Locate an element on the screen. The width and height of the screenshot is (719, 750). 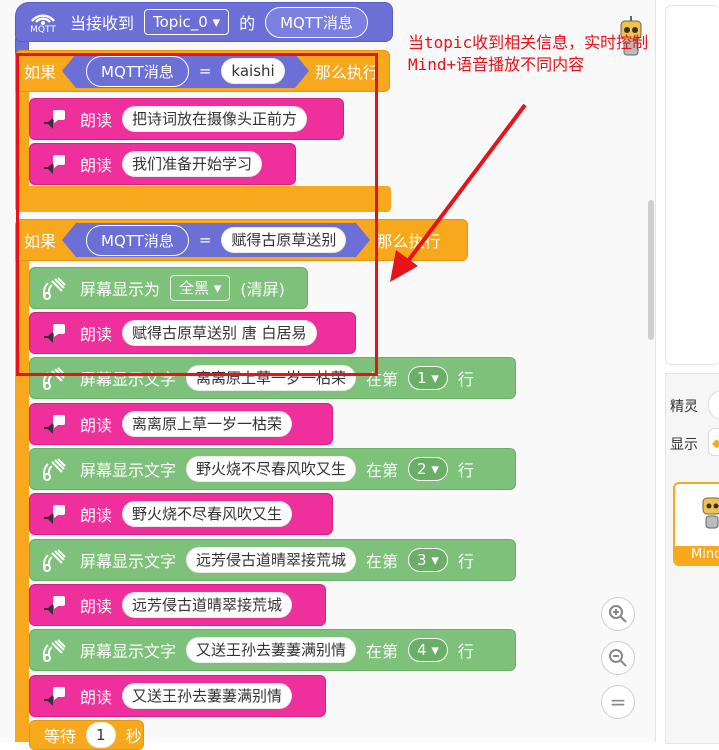
annotation-arrow-icon is located at coordinates (458, 192).